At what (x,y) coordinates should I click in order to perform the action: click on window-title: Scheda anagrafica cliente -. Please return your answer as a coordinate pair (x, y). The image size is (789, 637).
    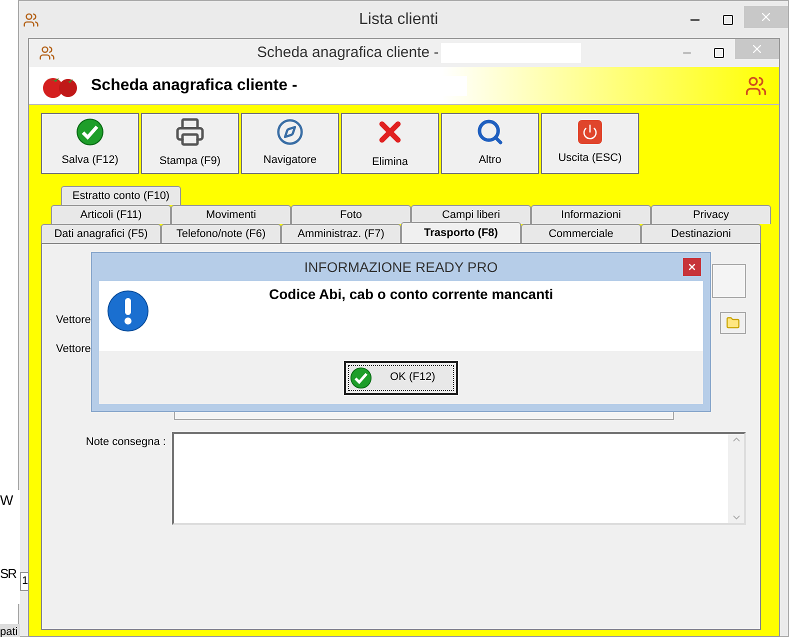
    Looking at the image, I should click on (348, 52).